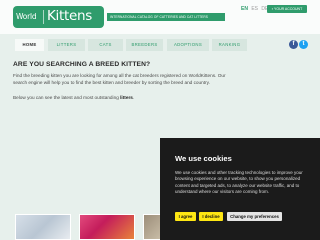  I want to click on lang-en: EN, so click(244, 9).